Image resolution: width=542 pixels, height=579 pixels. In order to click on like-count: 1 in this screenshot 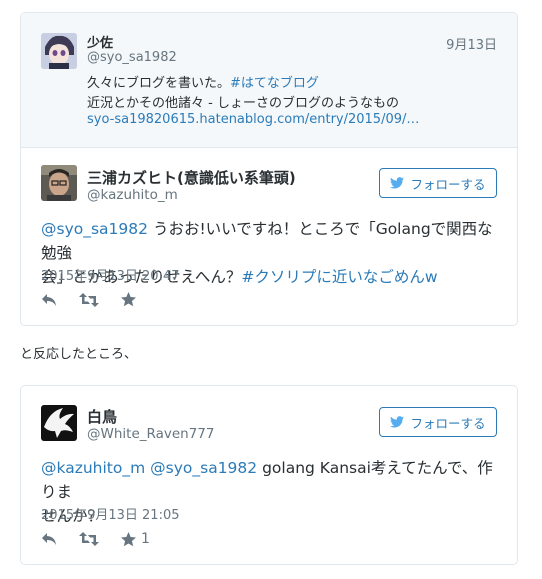, I will do `click(145, 539)`.